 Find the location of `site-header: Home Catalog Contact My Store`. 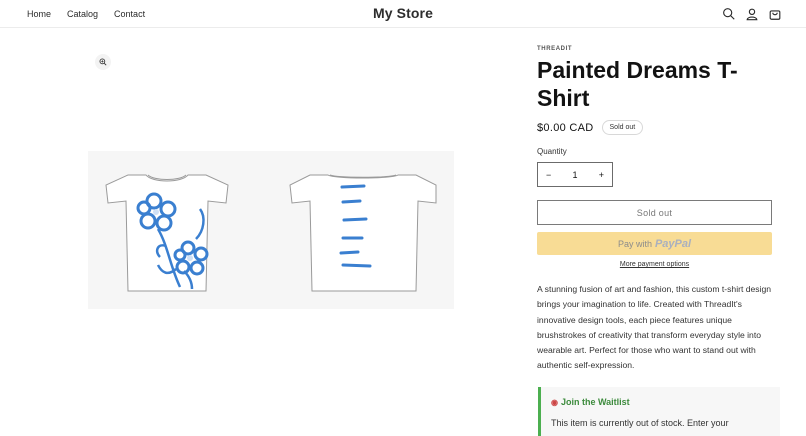

site-header: Home Catalog Contact My Store is located at coordinates (403, 14).